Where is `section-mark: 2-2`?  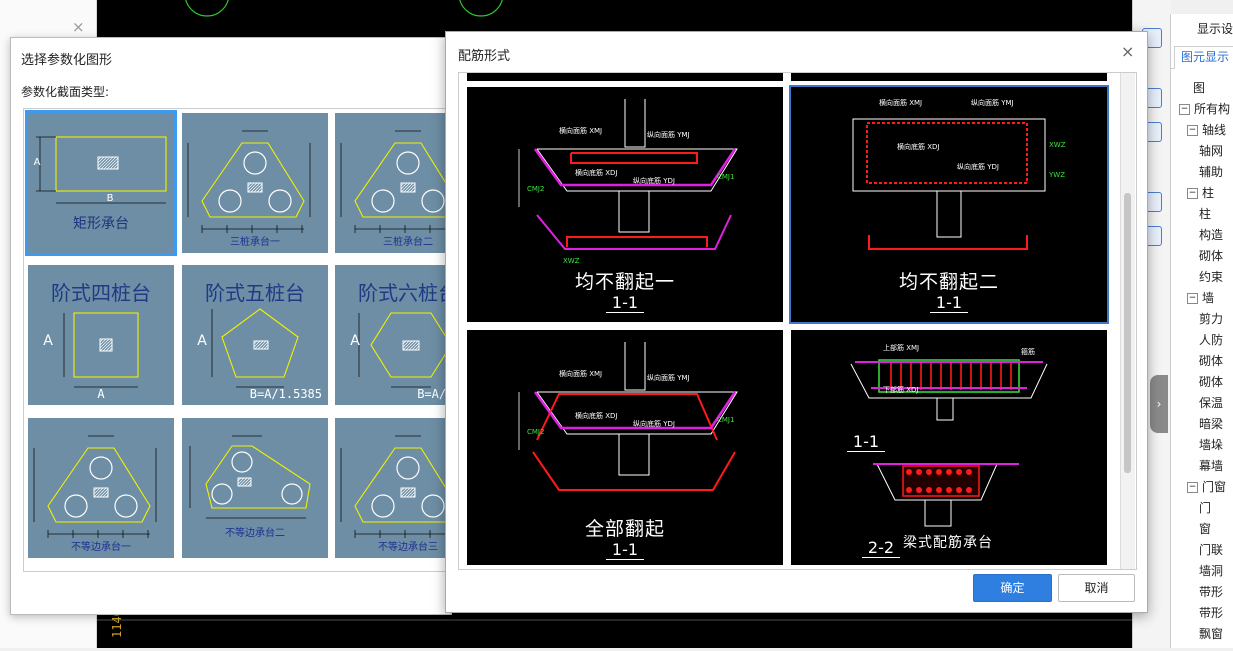
section-mark: 2-2 is located at coordinates (881, 548).